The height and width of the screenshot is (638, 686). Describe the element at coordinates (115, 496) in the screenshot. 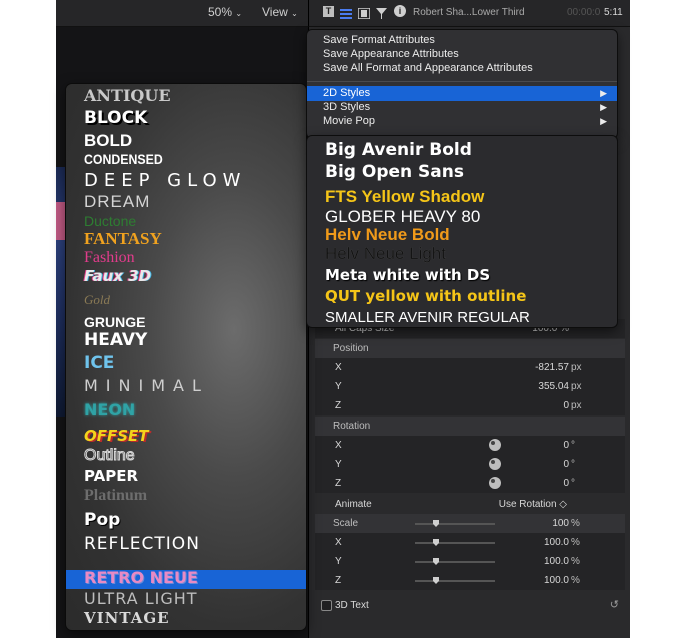

I see `style-platinum: Platinum` at that location.